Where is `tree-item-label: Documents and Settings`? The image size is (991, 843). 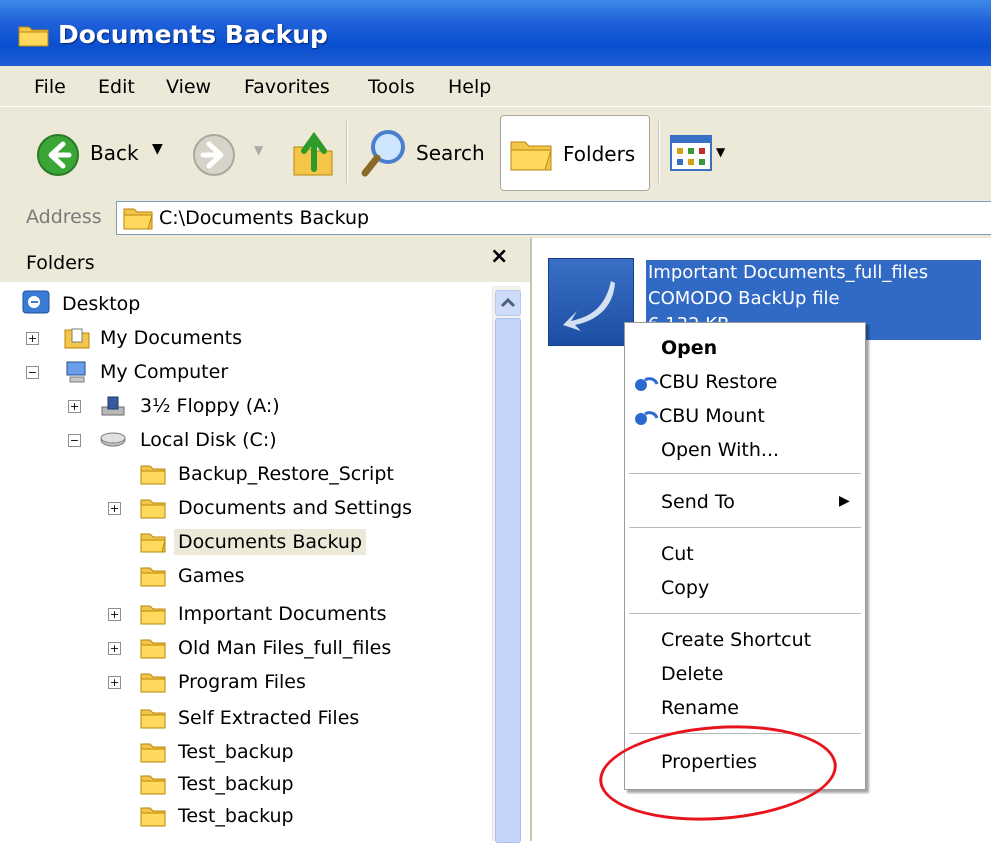 tree-item-label: Documents and Settings is located at coordinates (295, 508).